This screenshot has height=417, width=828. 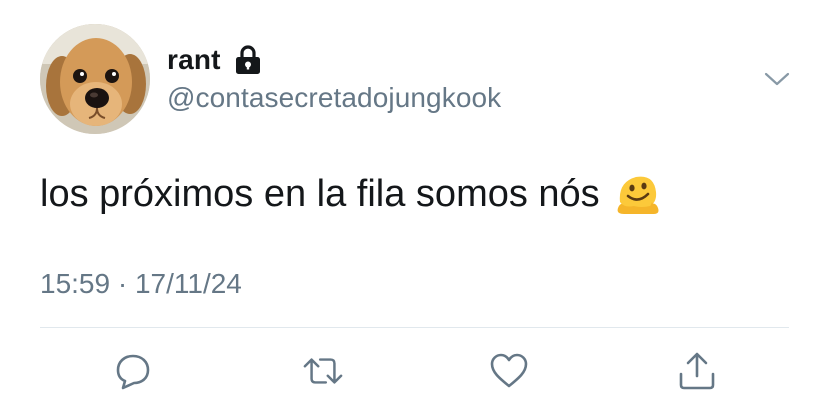 I want to click on chevron-down-icon, so click(x=777, y=79).